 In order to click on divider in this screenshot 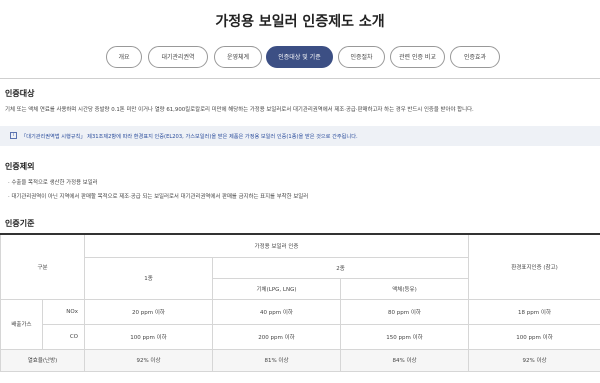, I will do `click(300, 78)`.